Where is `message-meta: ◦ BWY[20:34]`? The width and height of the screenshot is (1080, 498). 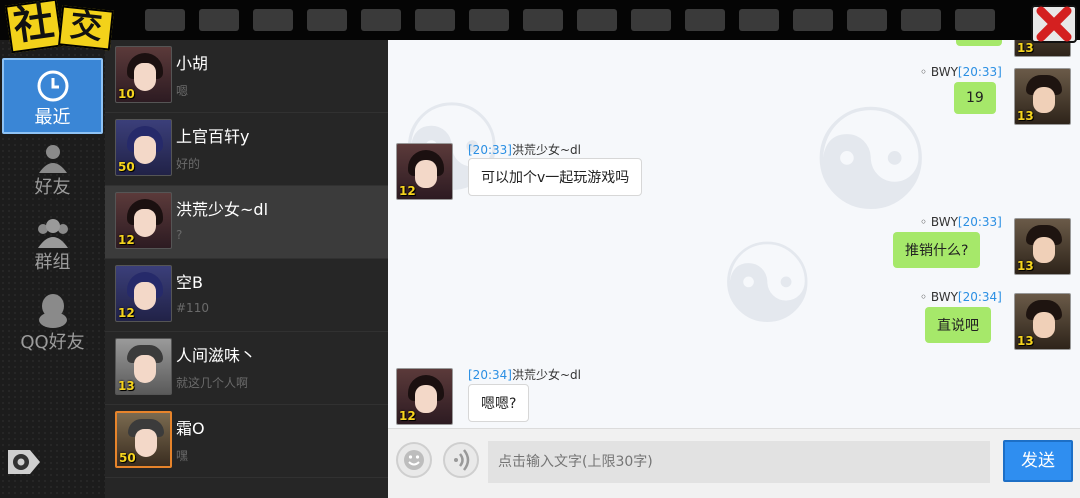 message-meta: ◦ BWY[20:34] is located at coordinates (961, 297).